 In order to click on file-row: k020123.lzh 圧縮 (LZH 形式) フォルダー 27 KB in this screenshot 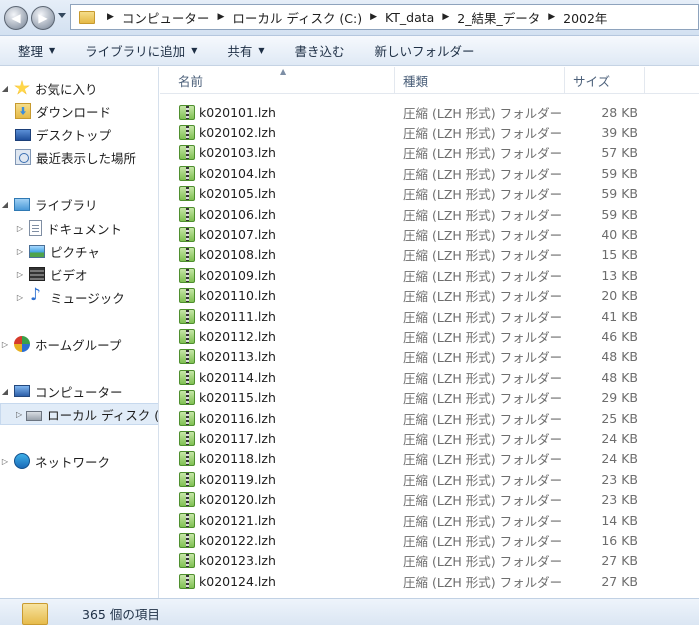, I will do `click(429, 561)`.